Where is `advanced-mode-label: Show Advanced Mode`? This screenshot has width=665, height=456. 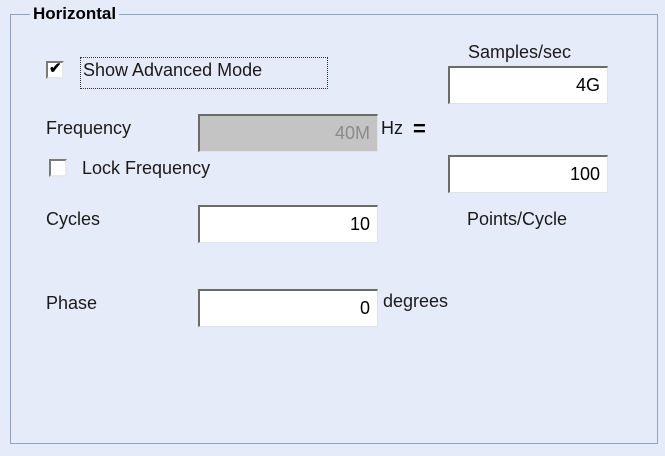 advanced-mode-label: Show Advanced Mode is located at coordinates (172, 70).